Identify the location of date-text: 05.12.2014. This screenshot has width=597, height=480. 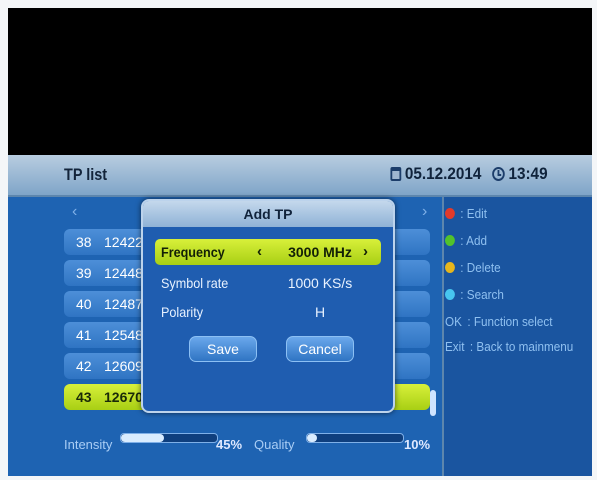
(443, 173).